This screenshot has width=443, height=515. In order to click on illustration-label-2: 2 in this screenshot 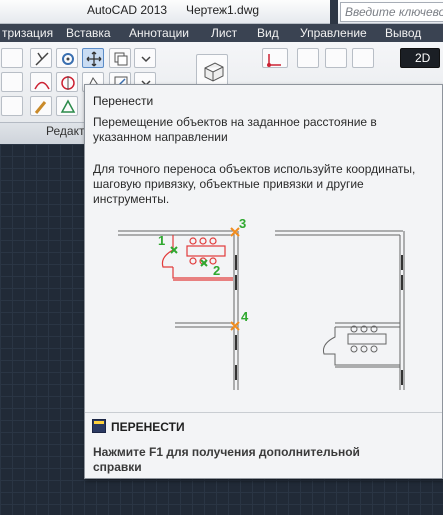, I will do `click(216, 270)`.